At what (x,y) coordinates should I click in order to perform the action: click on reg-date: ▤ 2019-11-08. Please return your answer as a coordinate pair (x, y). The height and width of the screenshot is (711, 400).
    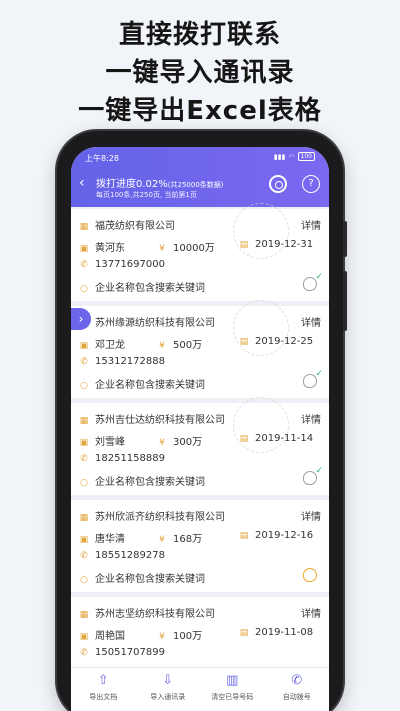
    Looking at the image, I should click on (276, 632).